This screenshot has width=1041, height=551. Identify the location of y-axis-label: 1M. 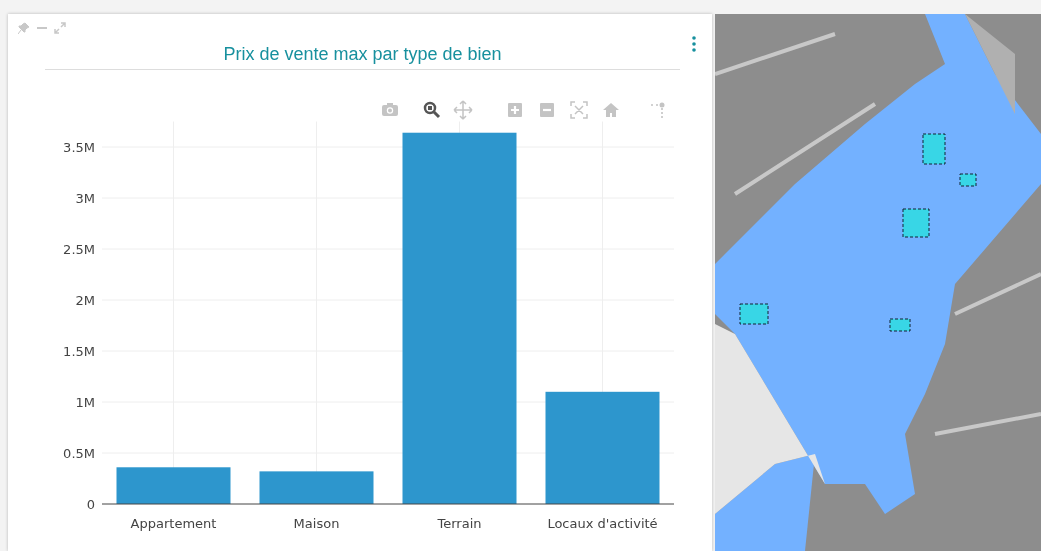
(85, 402).